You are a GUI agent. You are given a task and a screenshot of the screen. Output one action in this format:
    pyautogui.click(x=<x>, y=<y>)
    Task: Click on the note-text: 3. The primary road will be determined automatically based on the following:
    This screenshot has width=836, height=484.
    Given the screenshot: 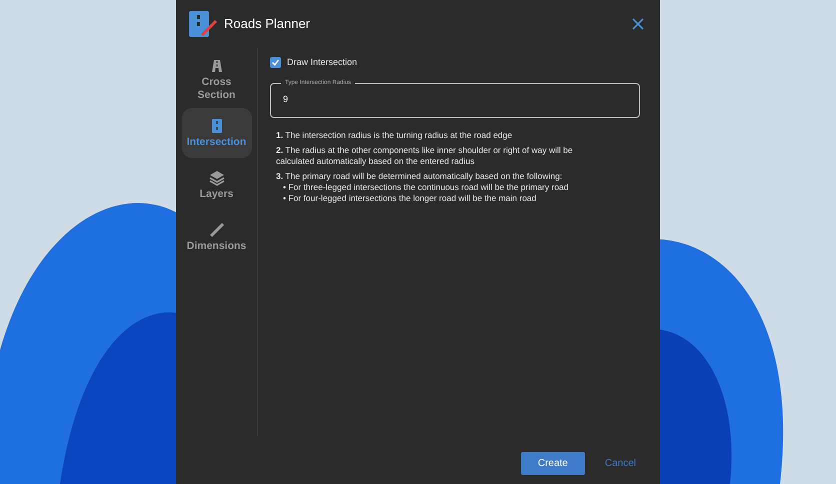 What is the action you would take?
    pyautogui.click(x=420, y=176)
    